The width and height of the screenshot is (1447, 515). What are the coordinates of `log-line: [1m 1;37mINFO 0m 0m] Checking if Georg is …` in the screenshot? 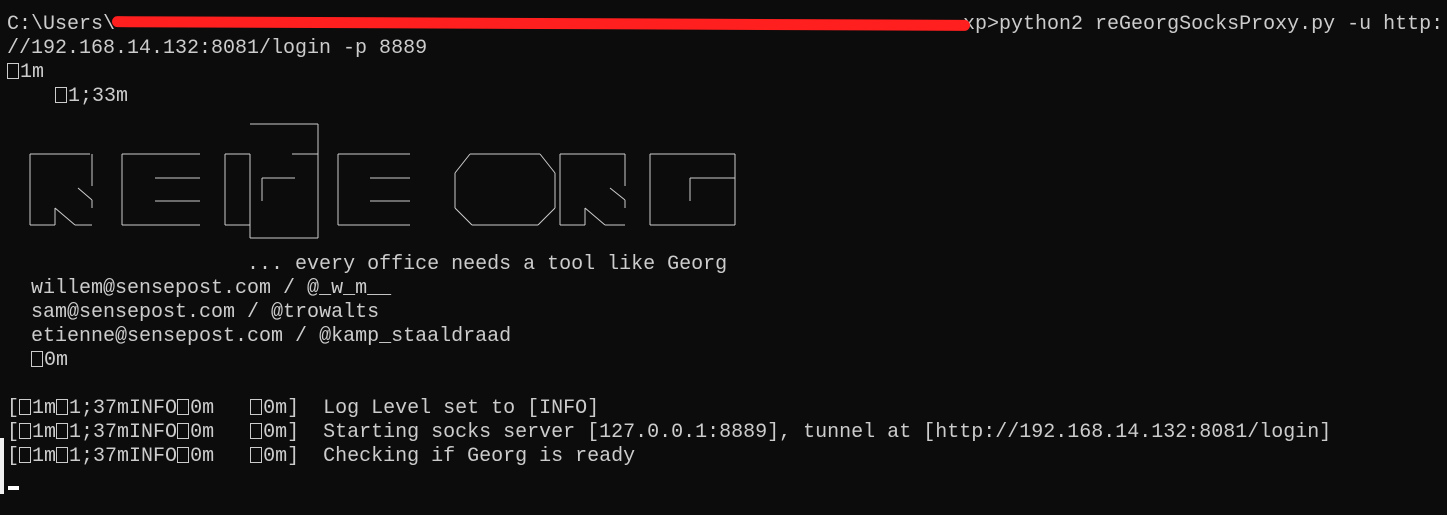 It's located at (321, 456).